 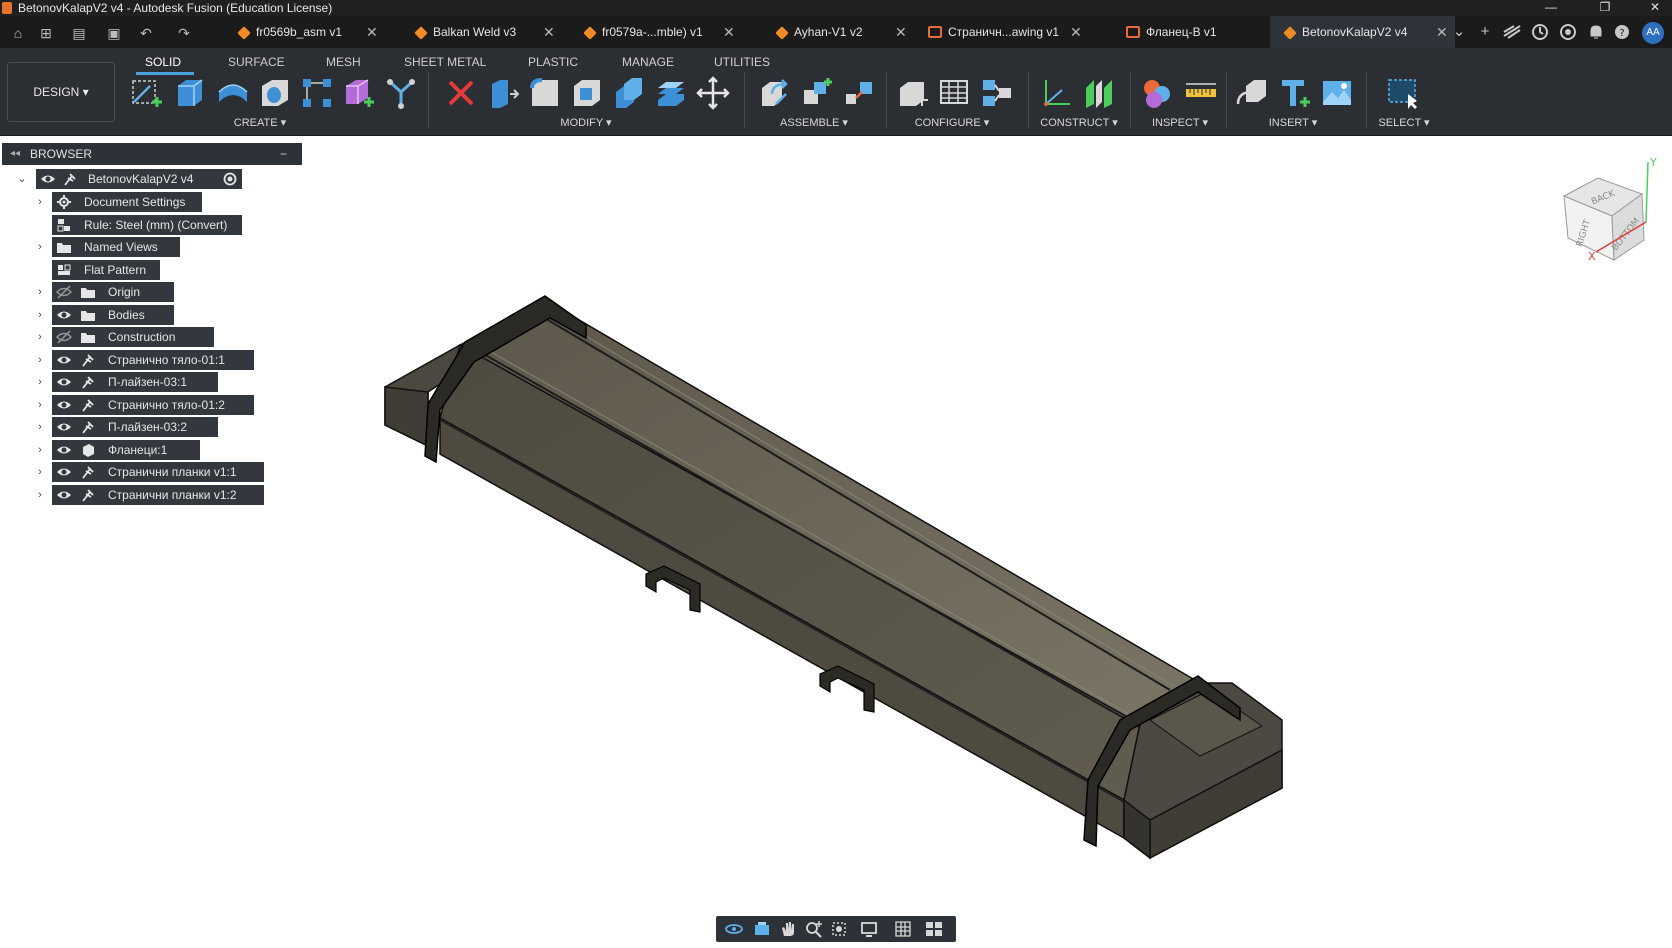 What do you see at coordinates (788, 929) in the screenshot?
I see `pan-hand-icon` at bounding box center [788, 929].